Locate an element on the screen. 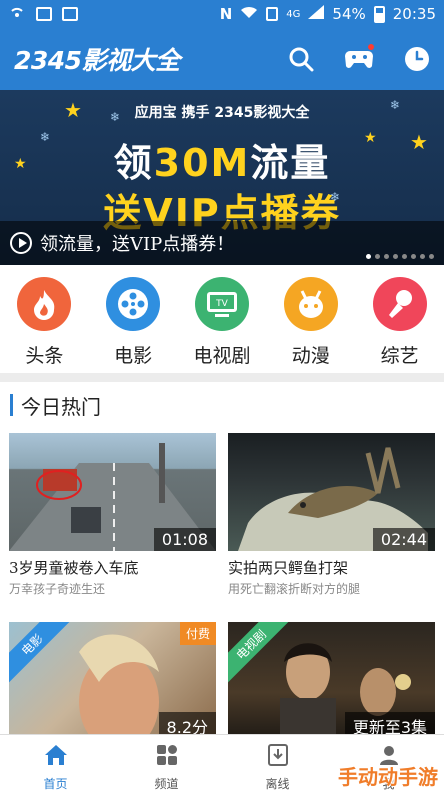 The height and width of the screenshot is (794, 444). banner-brand-line: 应用宝 携手 2345影视大全 is located at coordinates (222, 113).